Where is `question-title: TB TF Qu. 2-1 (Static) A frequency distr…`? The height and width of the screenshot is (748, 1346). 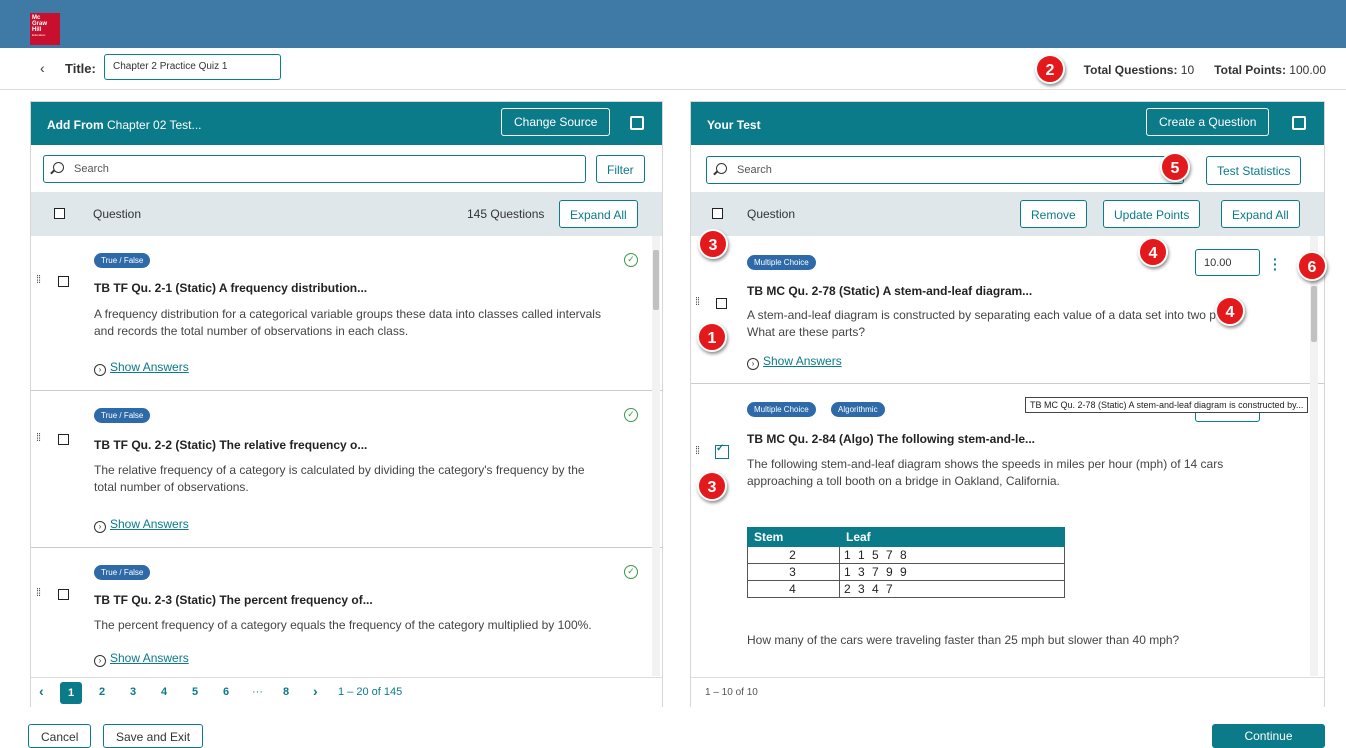 question-title: TB TF Qu. 2-1 (Static) A frequency distr… is located at coordinates (231, 288).